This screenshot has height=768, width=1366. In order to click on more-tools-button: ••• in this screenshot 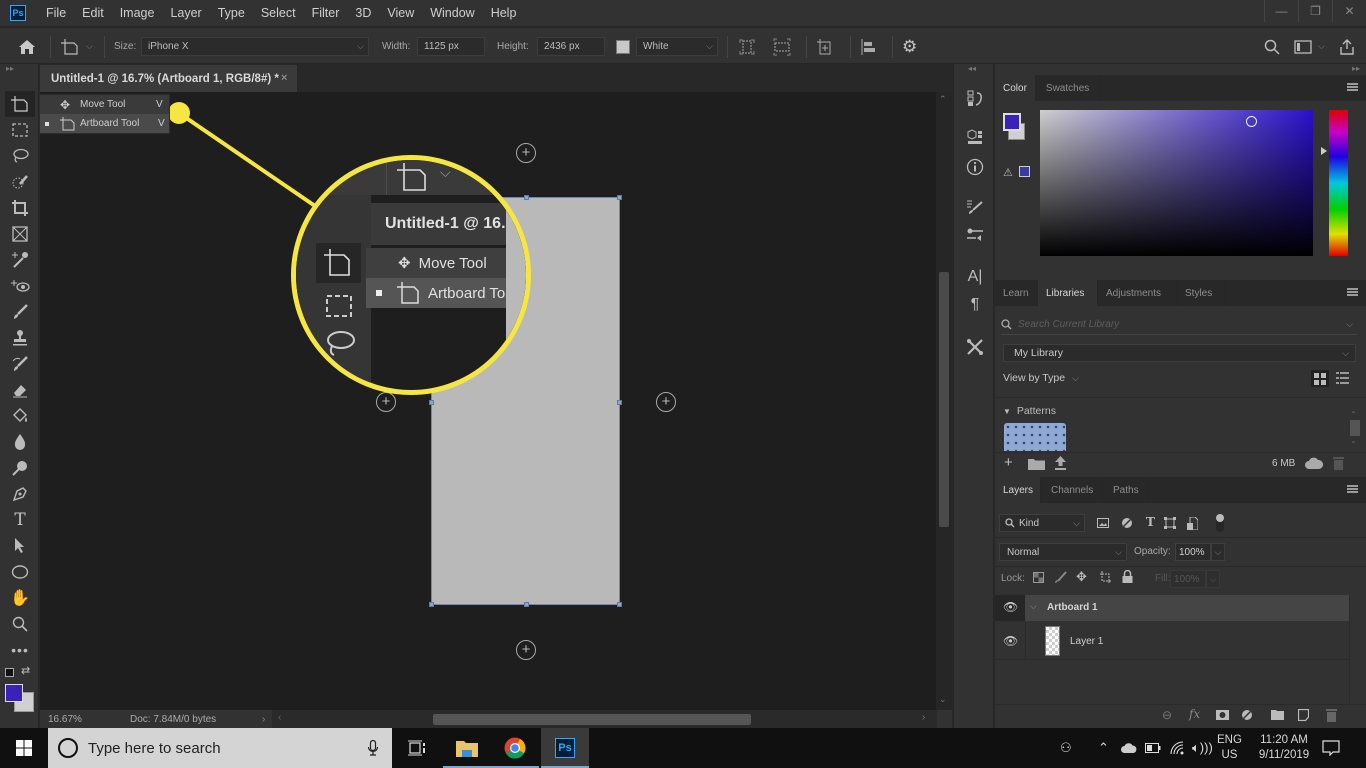, I will do `click(20, 650)`.